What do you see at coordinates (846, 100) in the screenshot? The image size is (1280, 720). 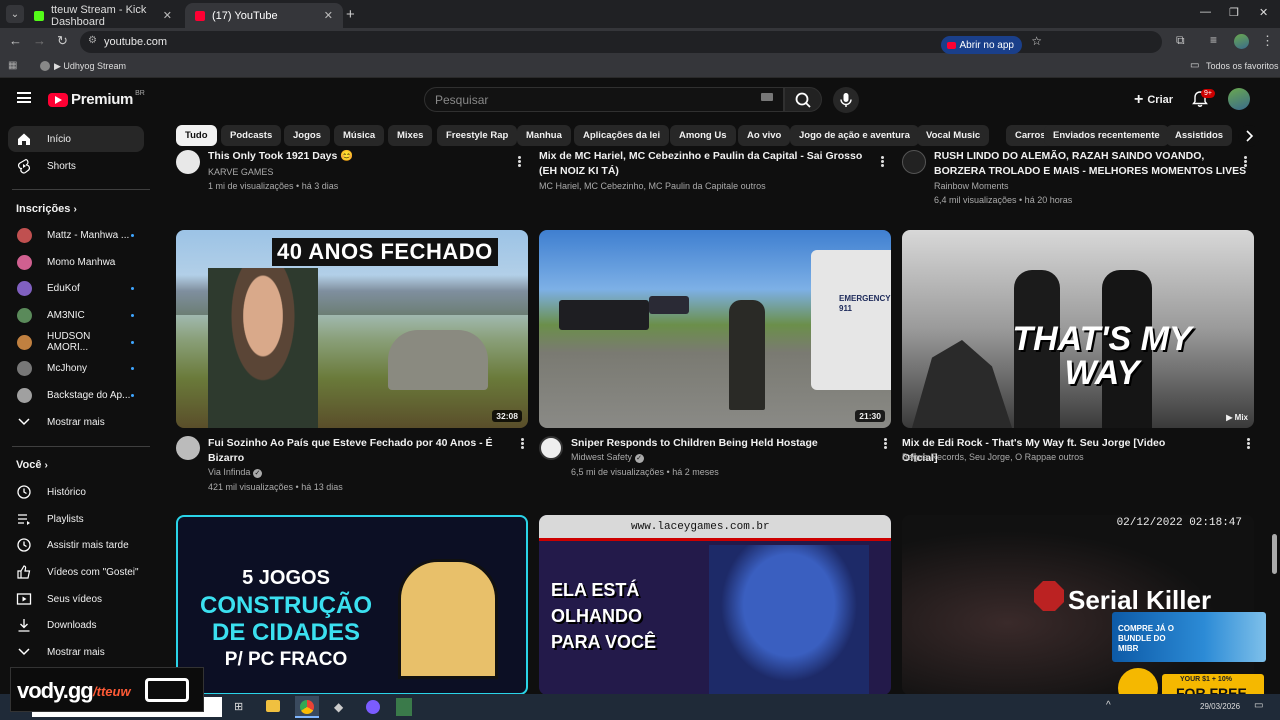 I see `voice-search-button` at bounding box center [846, 100].